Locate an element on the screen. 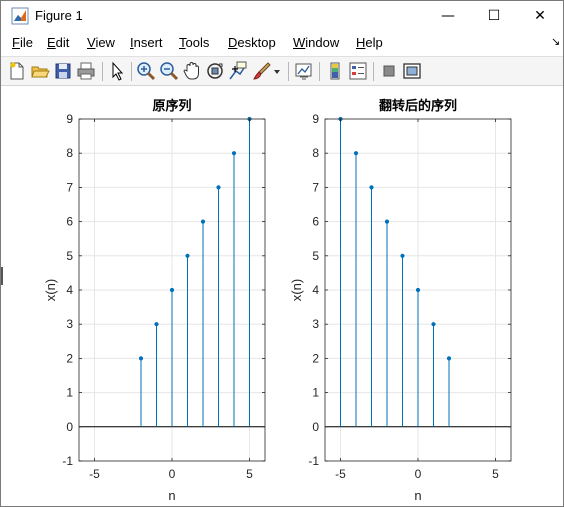 The width and height of the screenshot is (564, 507). minimize-icon: — is located at coordinates (448, 16).